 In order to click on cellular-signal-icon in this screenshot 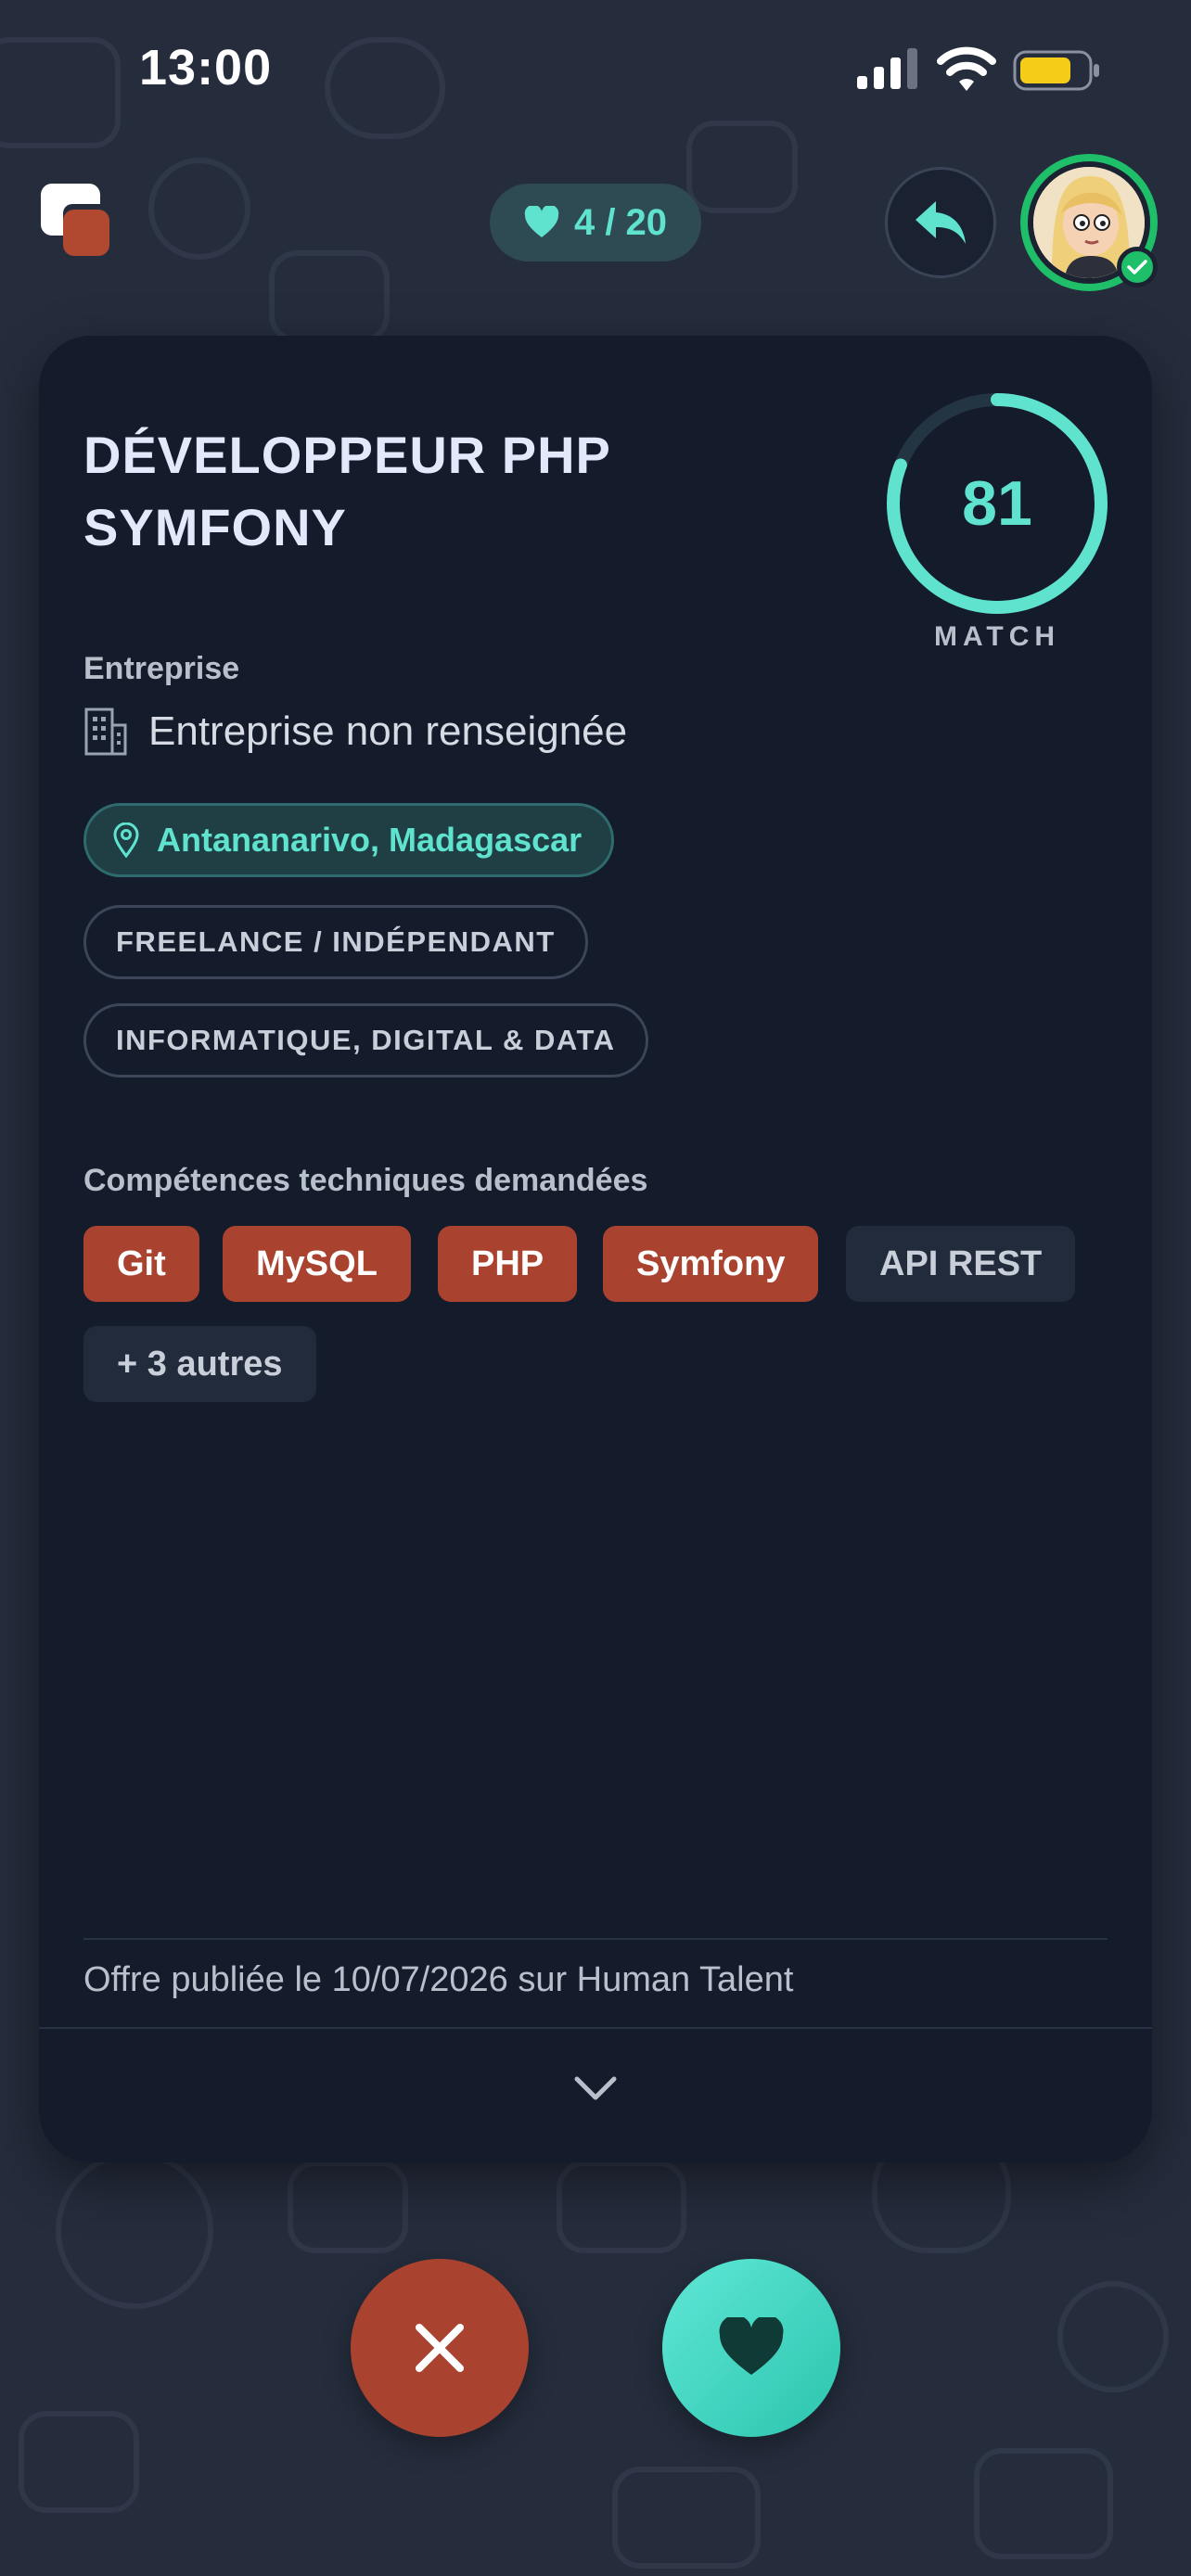, I will do `click(887, 68)`.